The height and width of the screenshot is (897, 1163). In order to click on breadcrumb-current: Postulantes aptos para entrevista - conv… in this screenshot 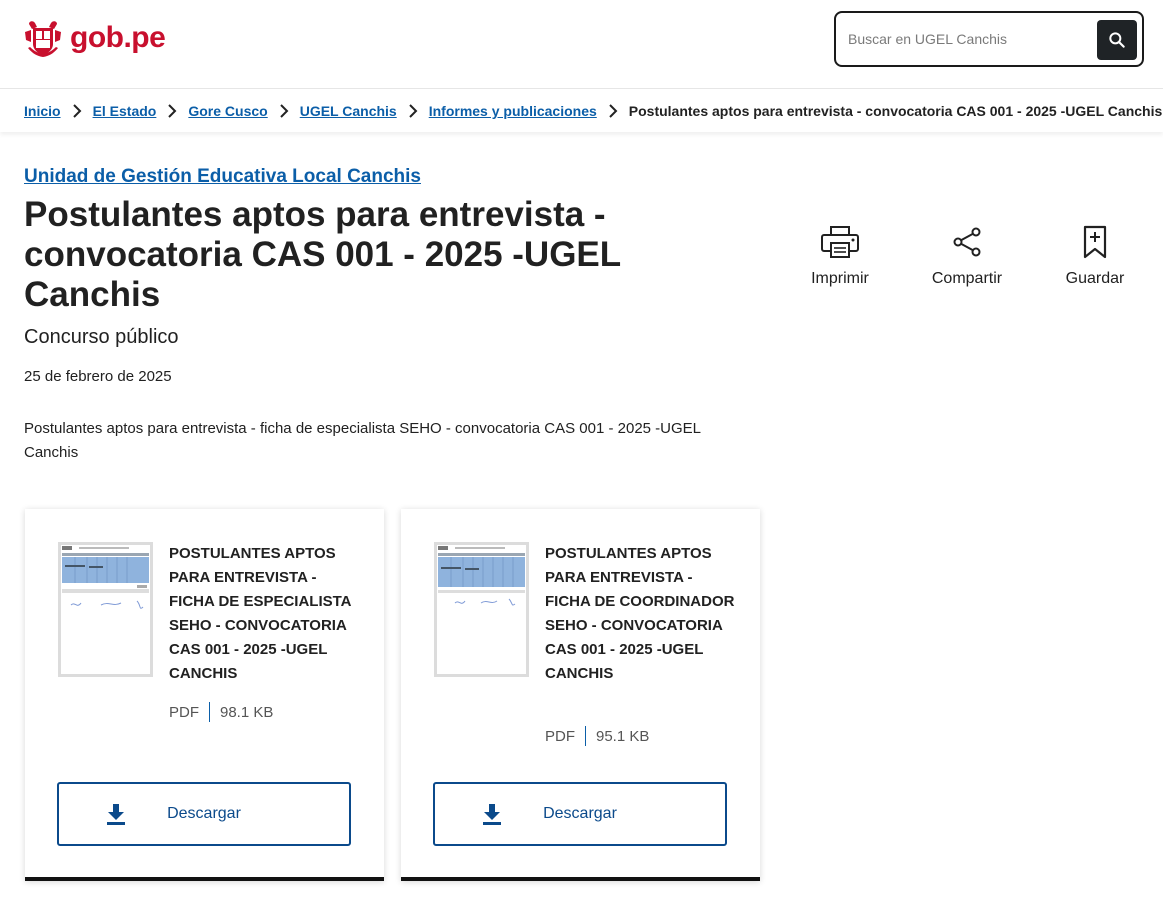, I will do `click(895, 111)`.